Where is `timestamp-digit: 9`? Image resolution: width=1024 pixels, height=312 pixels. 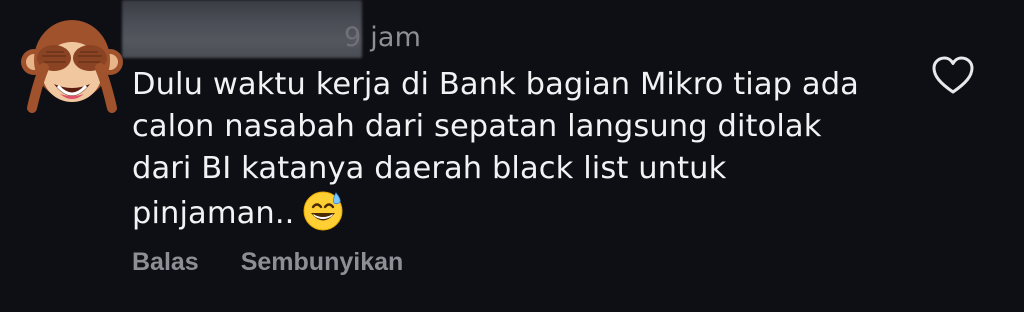
timestamp-digit: 9 is located at coordinates (353, 37).